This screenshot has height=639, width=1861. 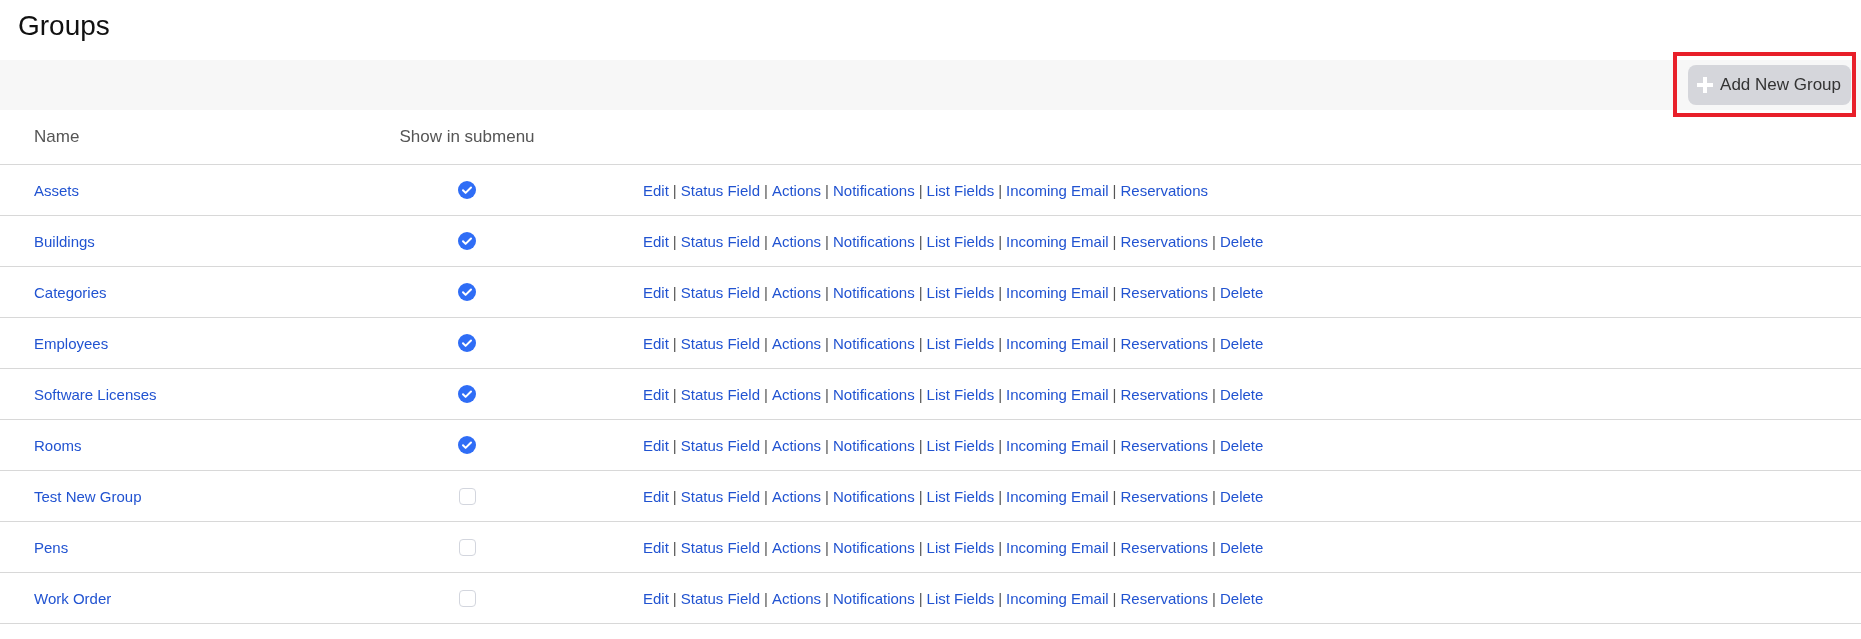 What do you see at coordinates (51, 547) in the screenshot?
I see `group-name-link: Pens` at bounding box center [51, 547].